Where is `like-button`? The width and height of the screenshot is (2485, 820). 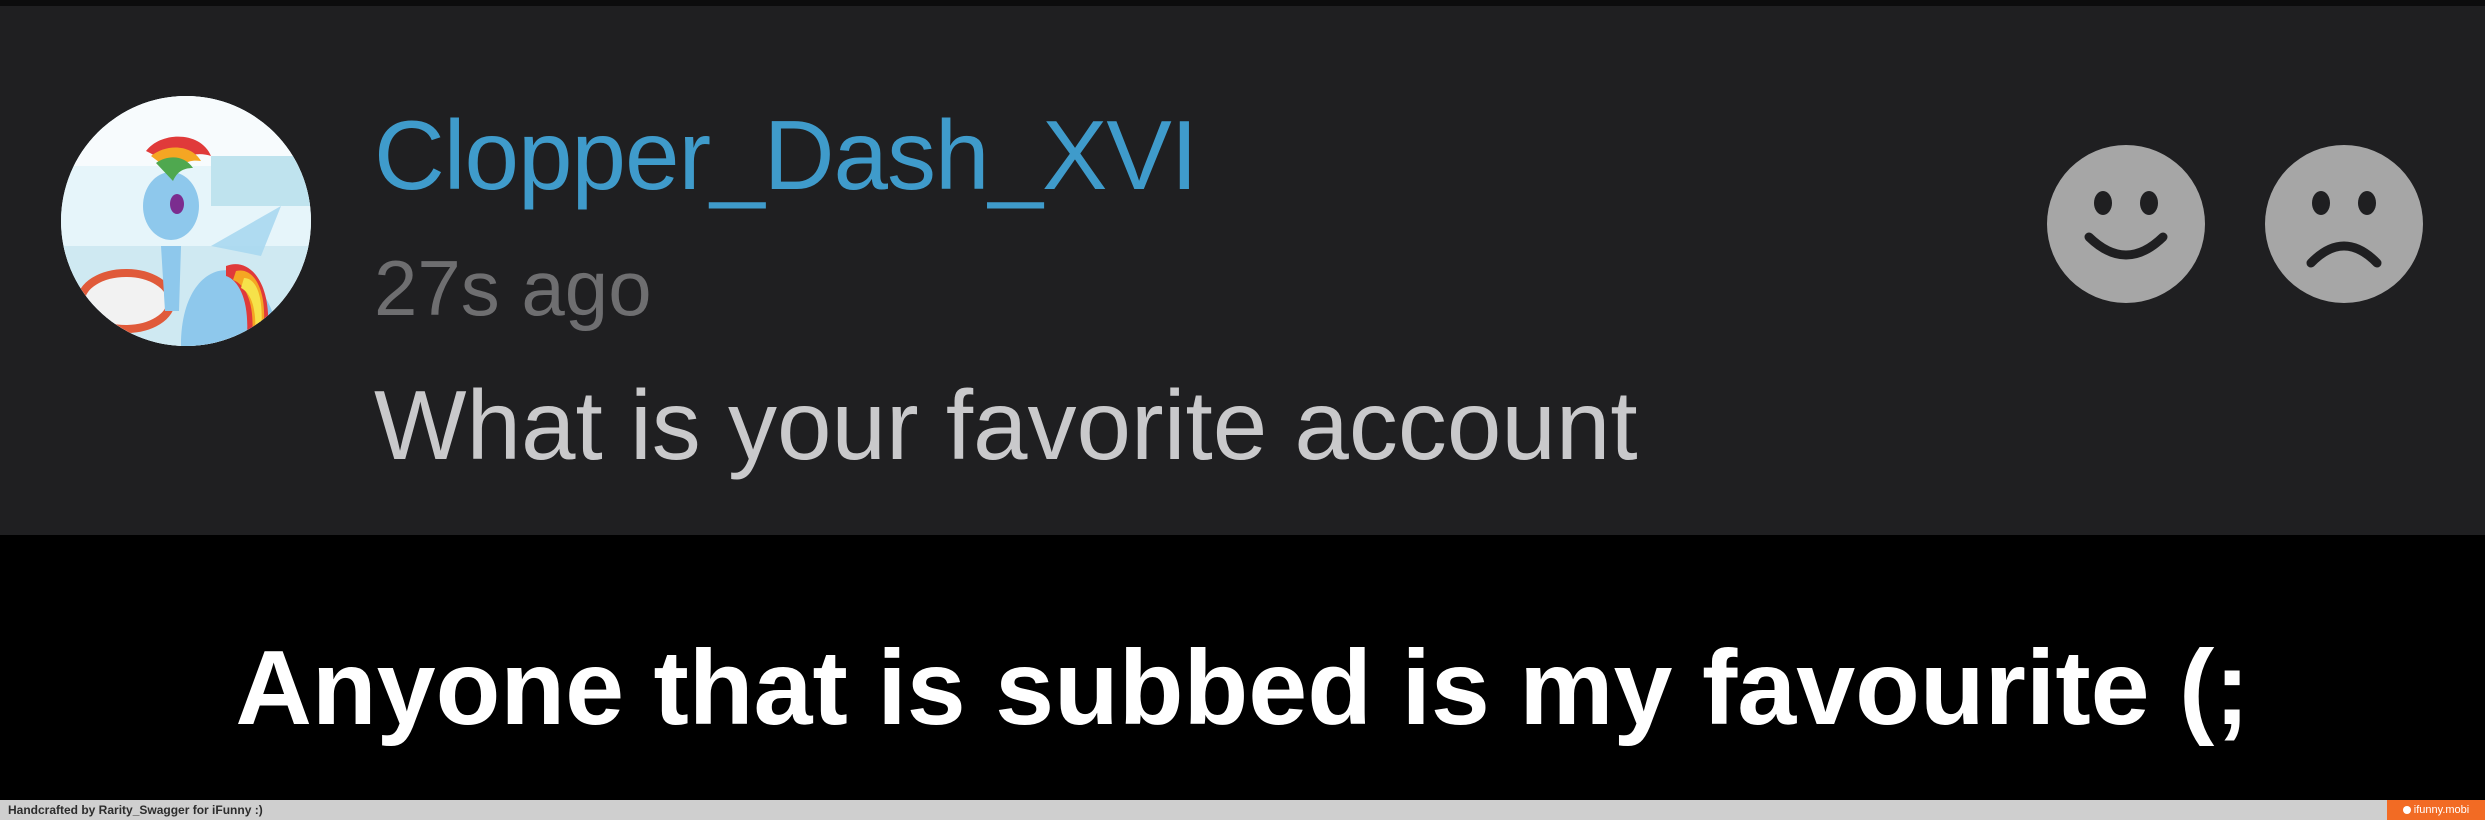 like-button is located at coordinates (2126, 224).